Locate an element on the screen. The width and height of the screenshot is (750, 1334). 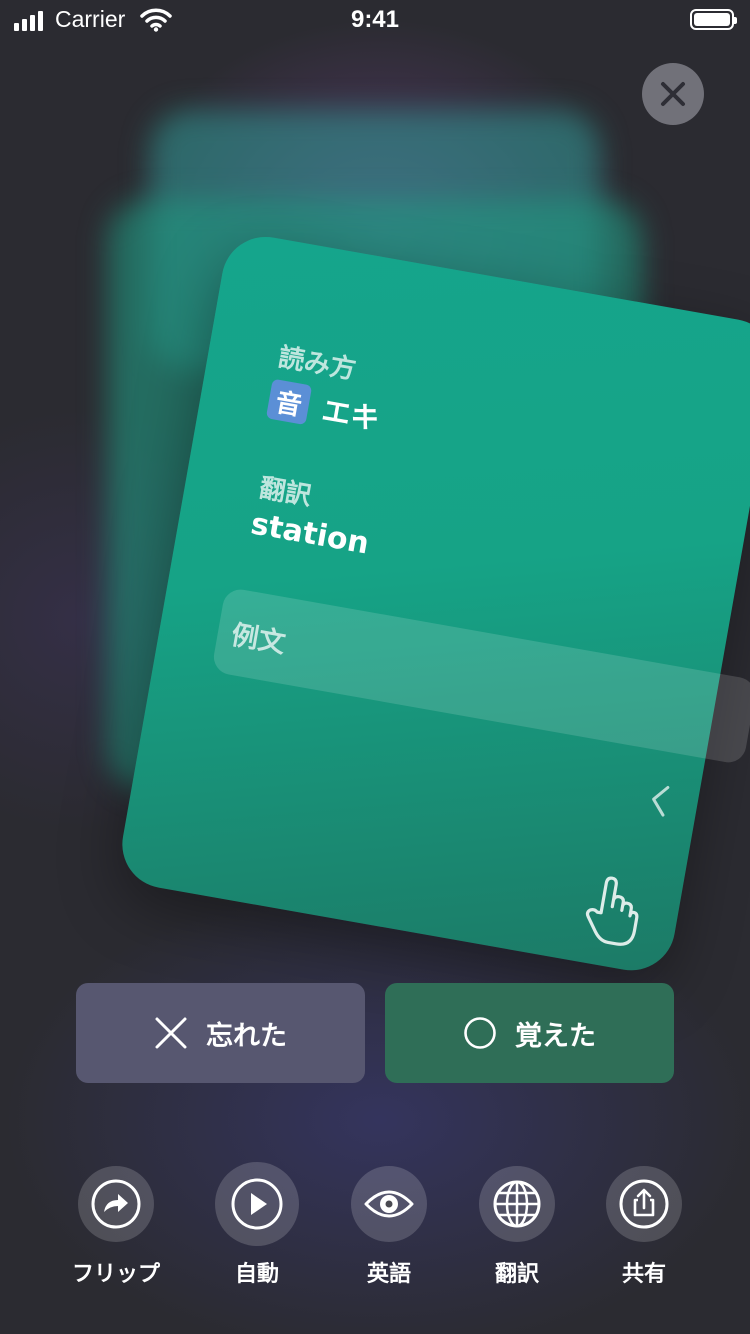
share-icon is located at coordinates (644, 1204).